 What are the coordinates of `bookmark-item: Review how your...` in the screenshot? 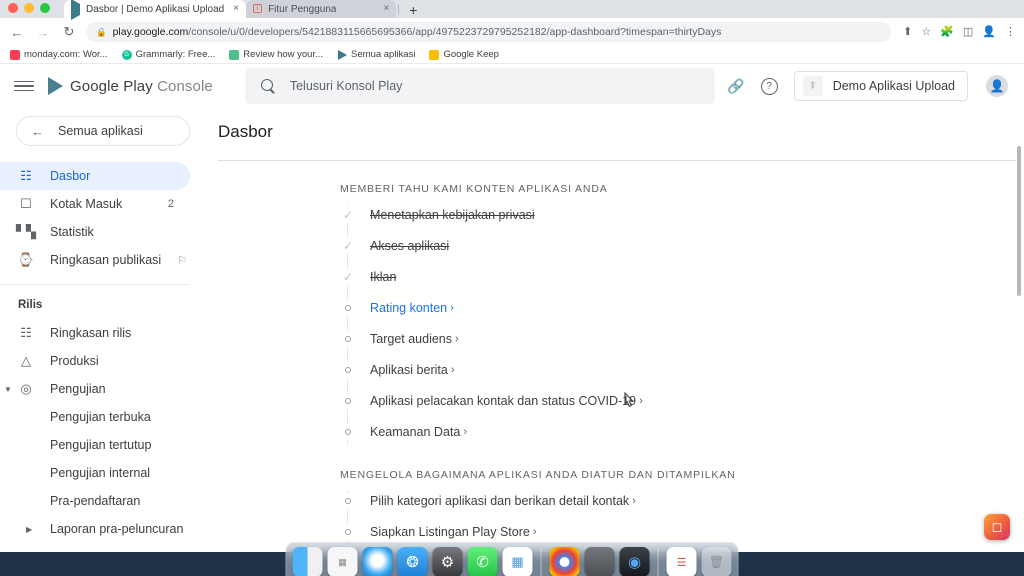 It's located at (276, 54).